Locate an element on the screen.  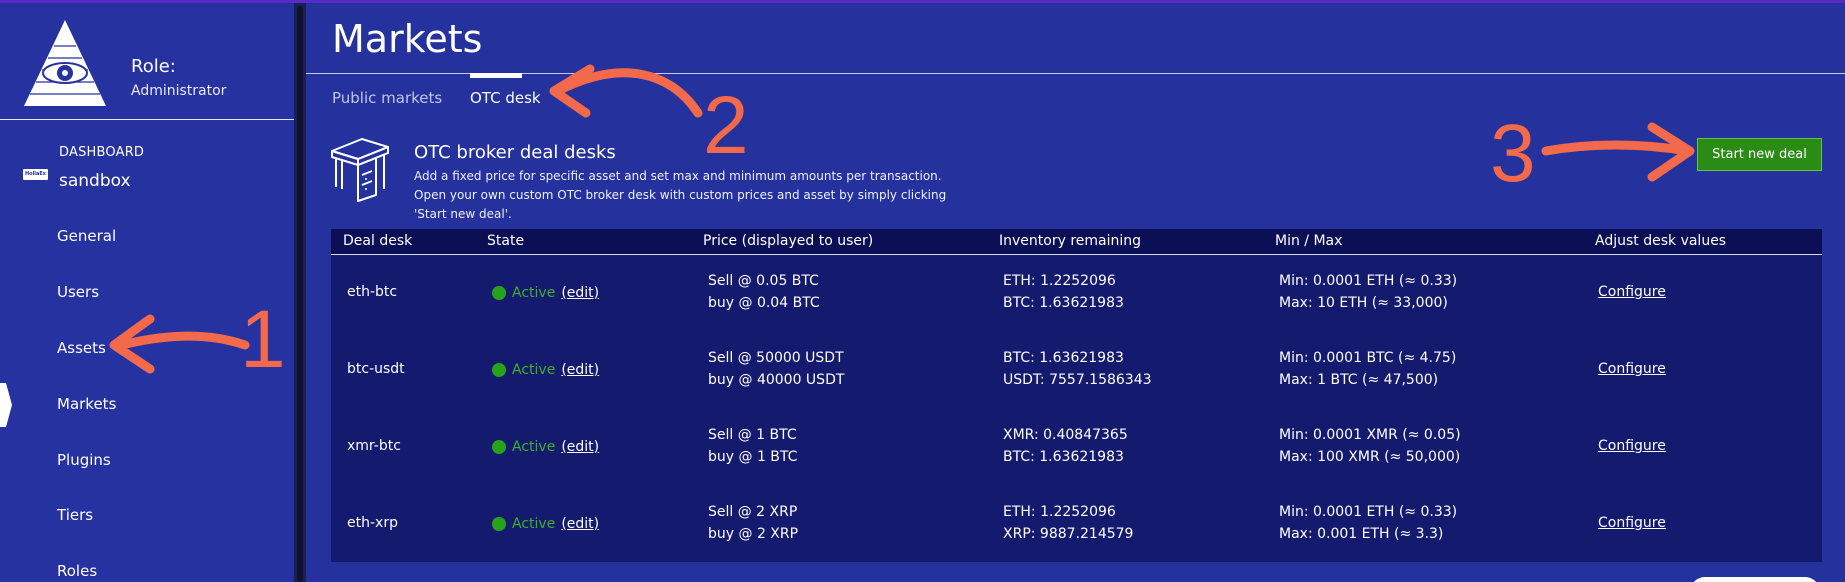
sidebar-item-users: Users is located at coordinates (78, 292).